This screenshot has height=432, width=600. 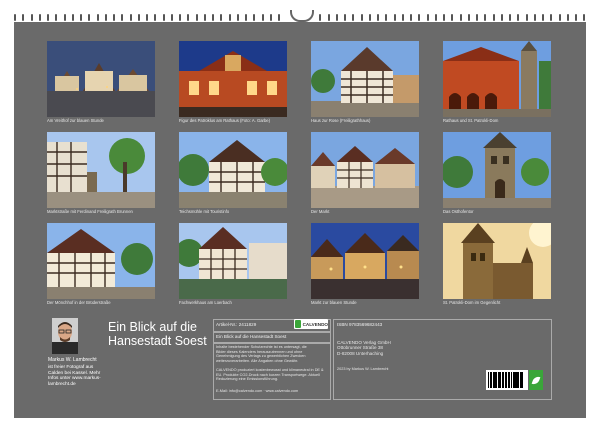 What do you see at coordinates (360, 324) in the screenshot?
I see `isbn: ISBN 9783569682443` at bounding box center [360, 324].